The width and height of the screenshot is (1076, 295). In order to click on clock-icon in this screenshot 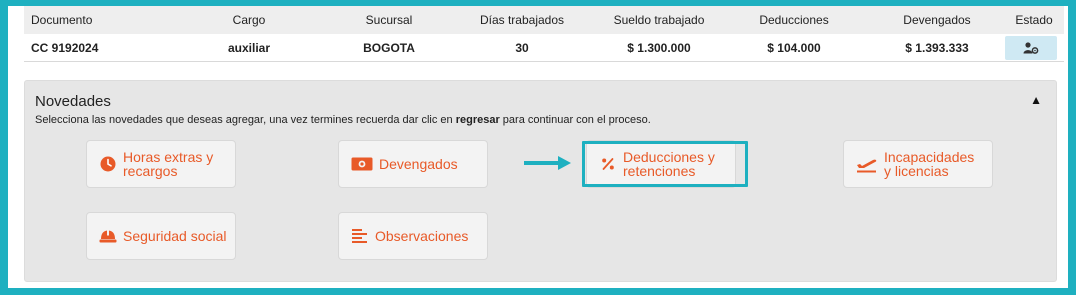, I will do `click(108, 164)`.